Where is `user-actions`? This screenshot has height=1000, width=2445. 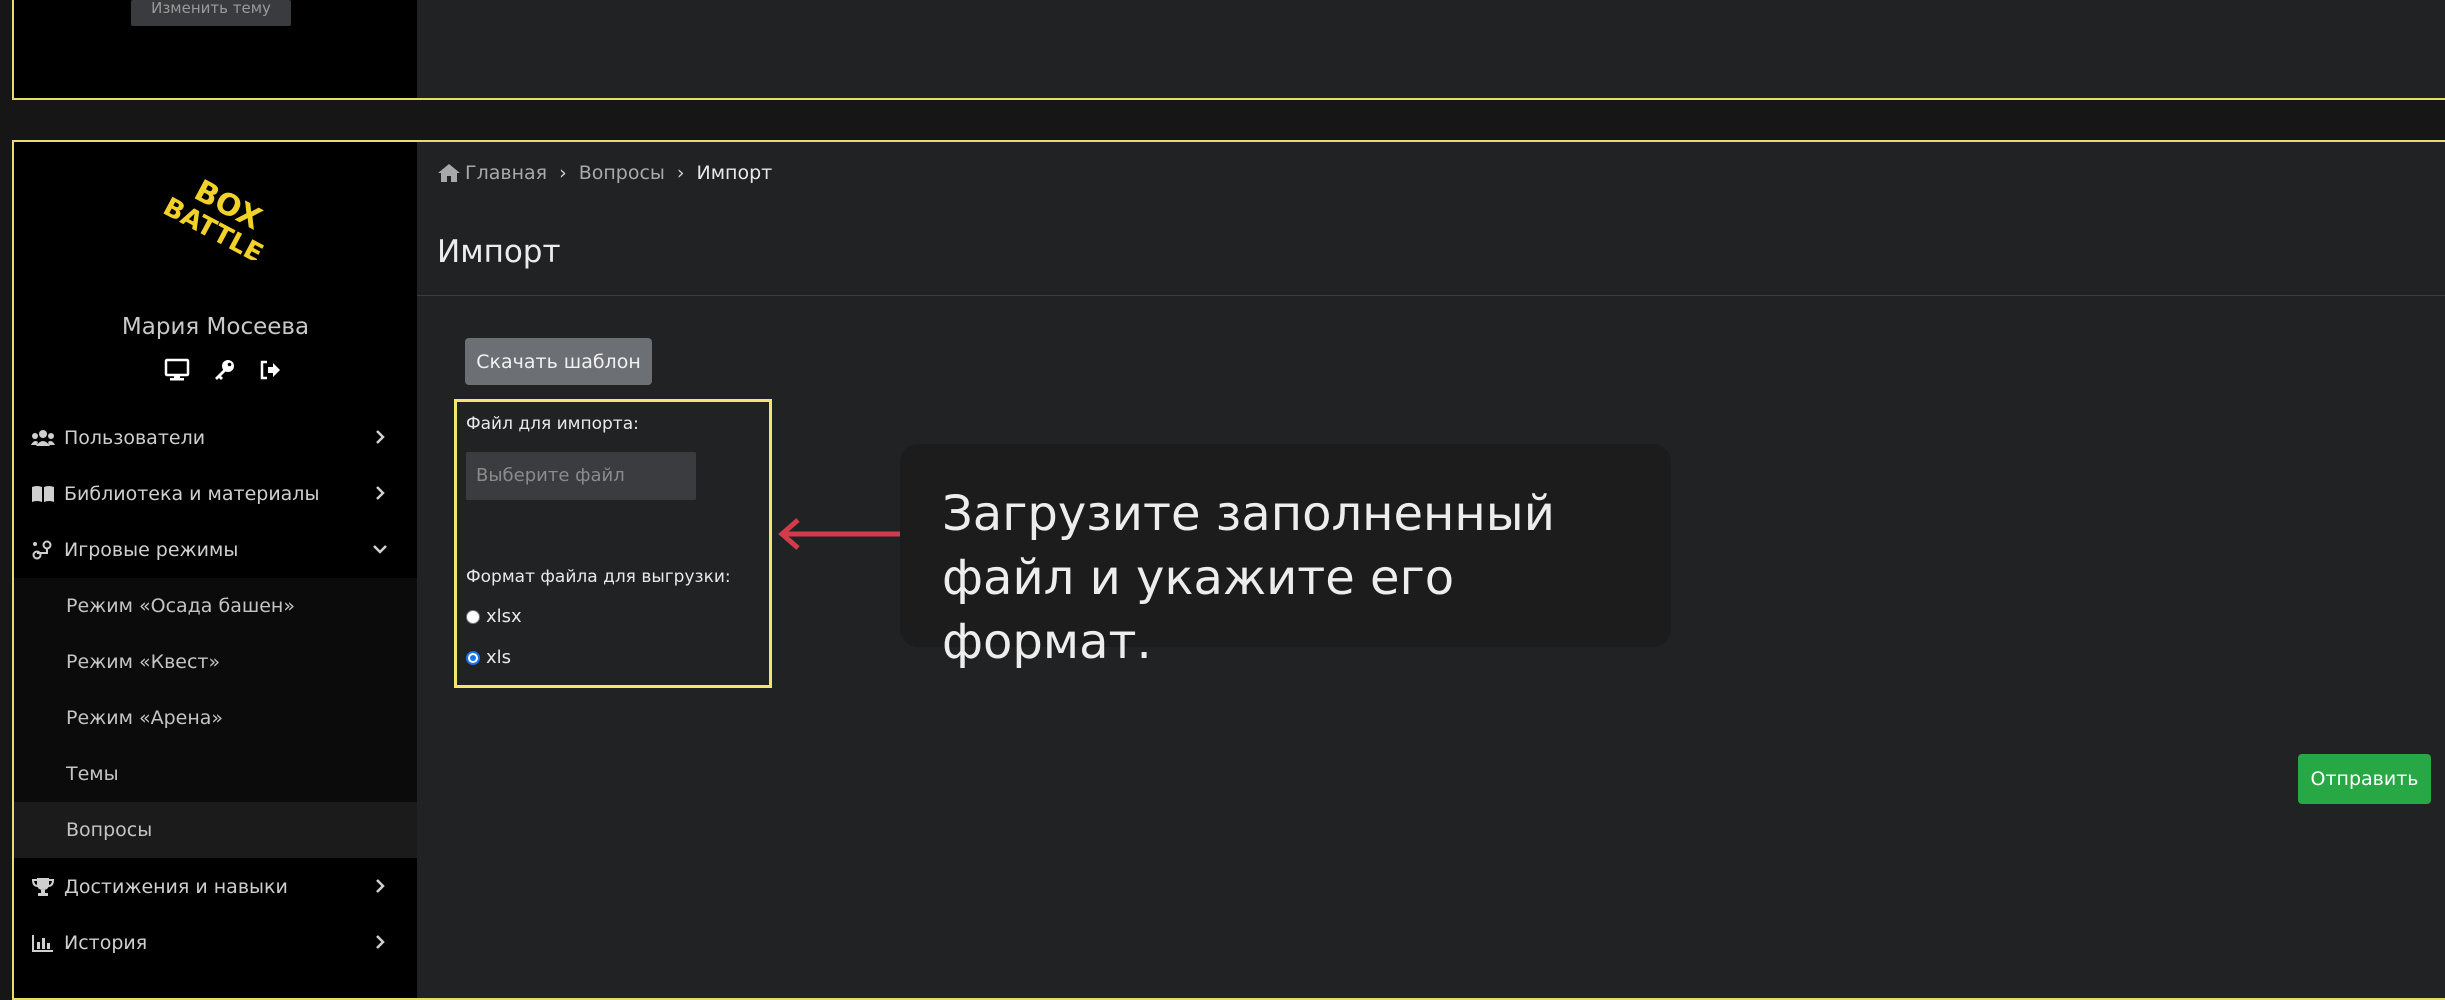 user-actions is located at coordinates (219, 372).